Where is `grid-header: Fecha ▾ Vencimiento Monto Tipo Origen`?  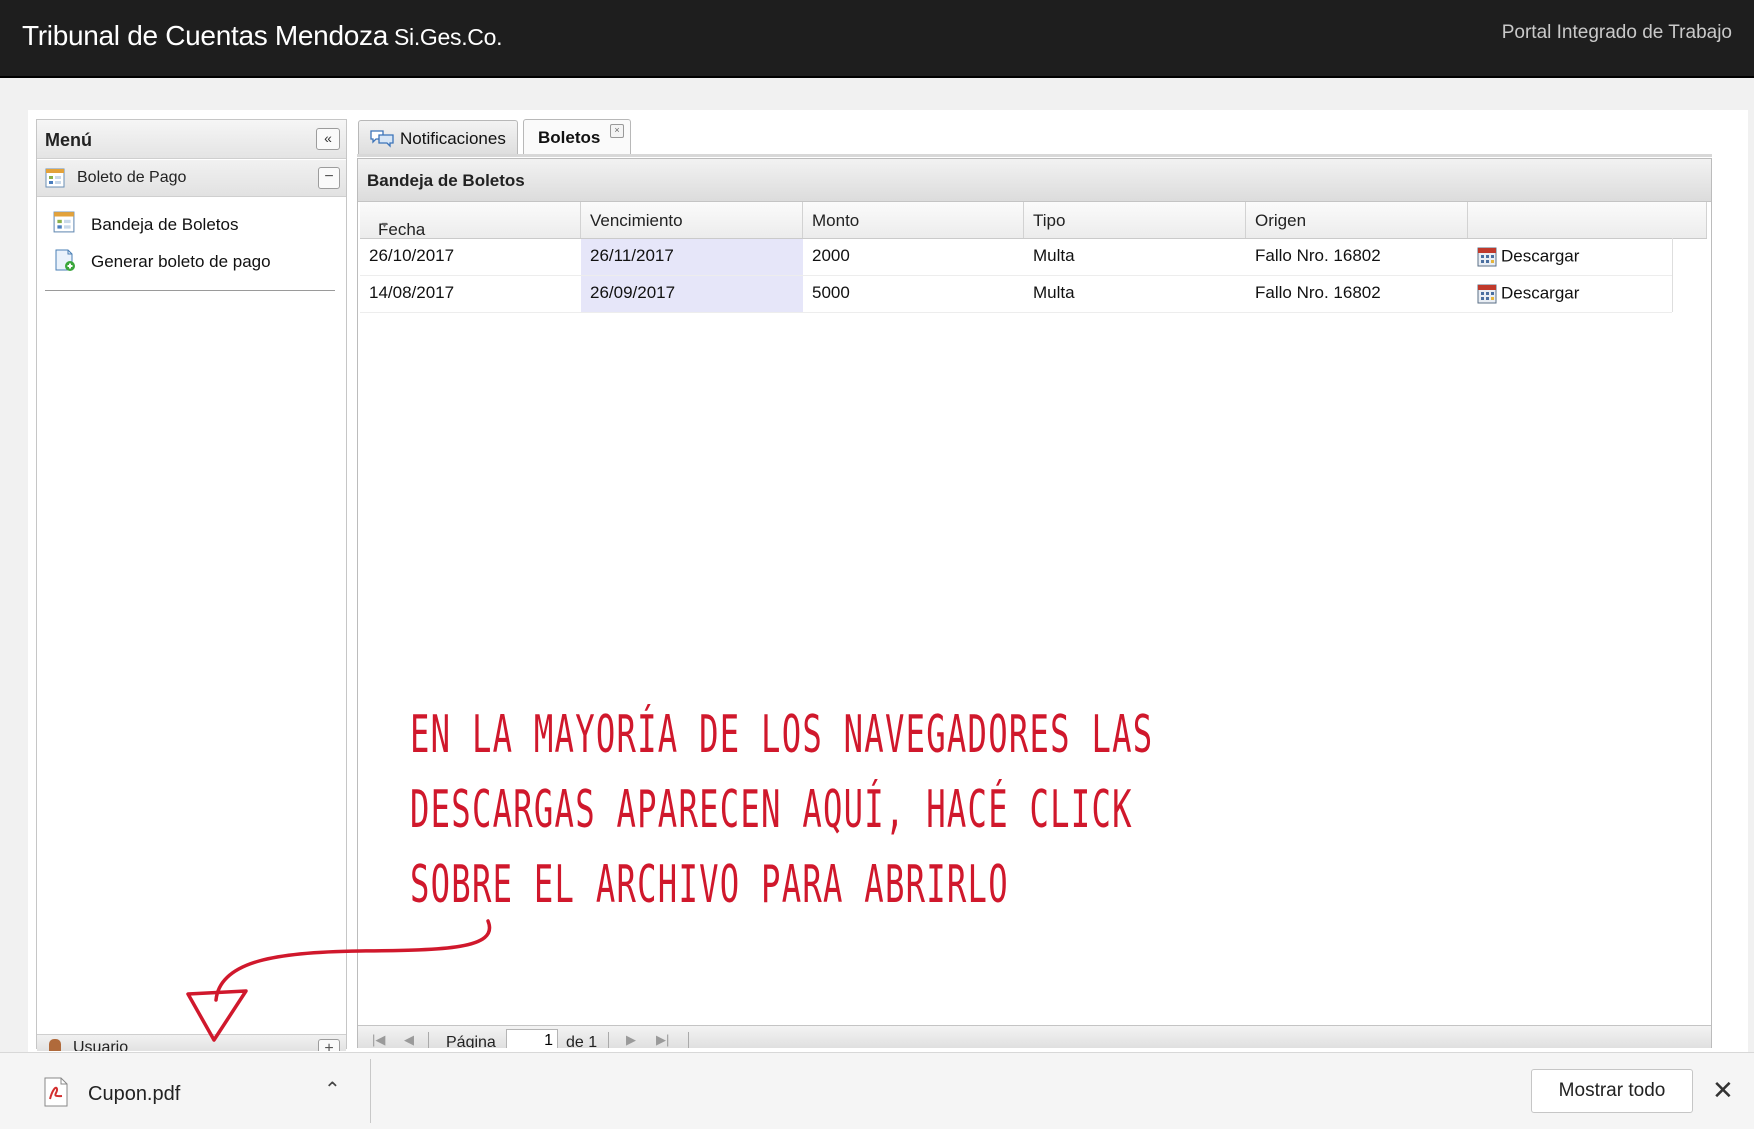 grid-header: Fecha ▾ Vencimiento Monto Tipo Origen is located at coordinates (1033, 220).